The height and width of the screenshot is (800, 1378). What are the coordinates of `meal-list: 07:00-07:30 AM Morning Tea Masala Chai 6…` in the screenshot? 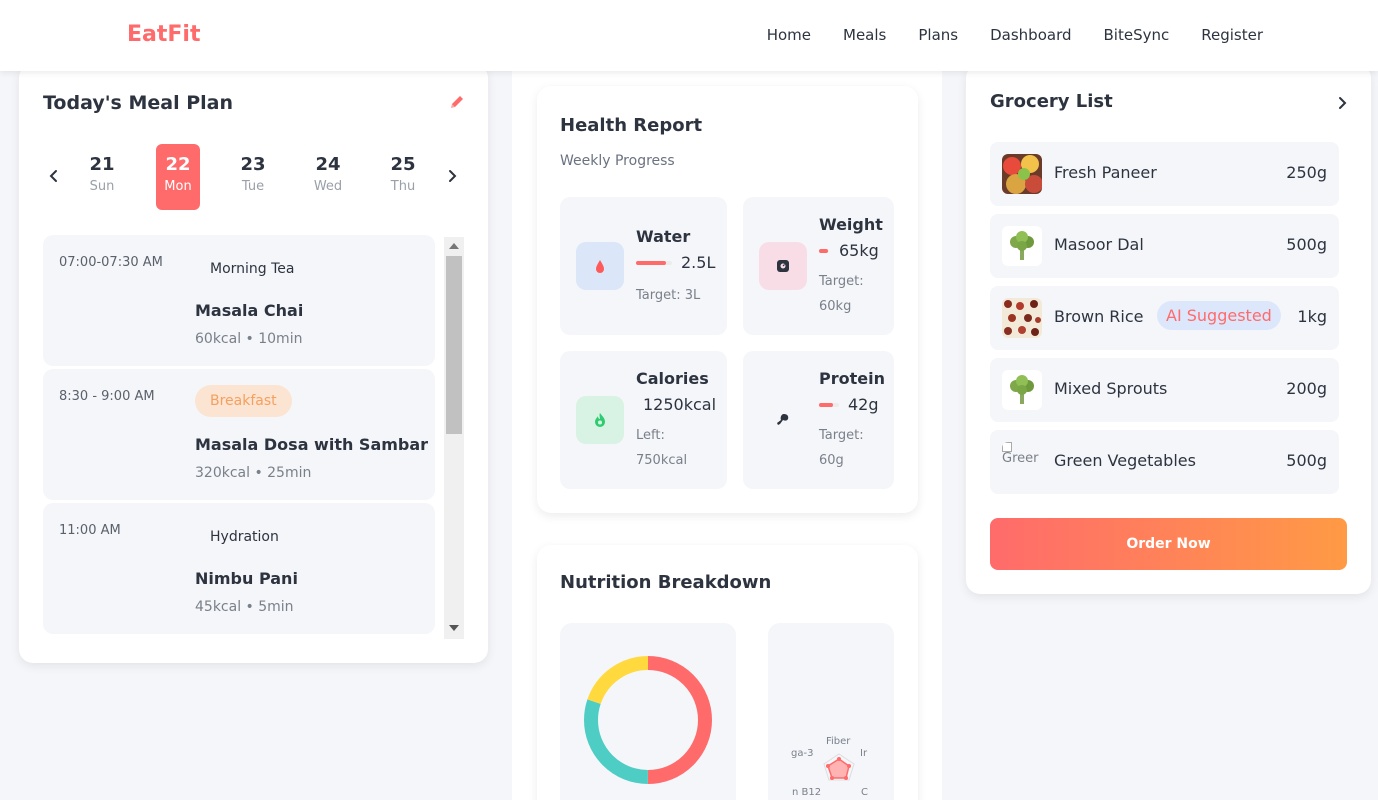 It's located at (239, 437).